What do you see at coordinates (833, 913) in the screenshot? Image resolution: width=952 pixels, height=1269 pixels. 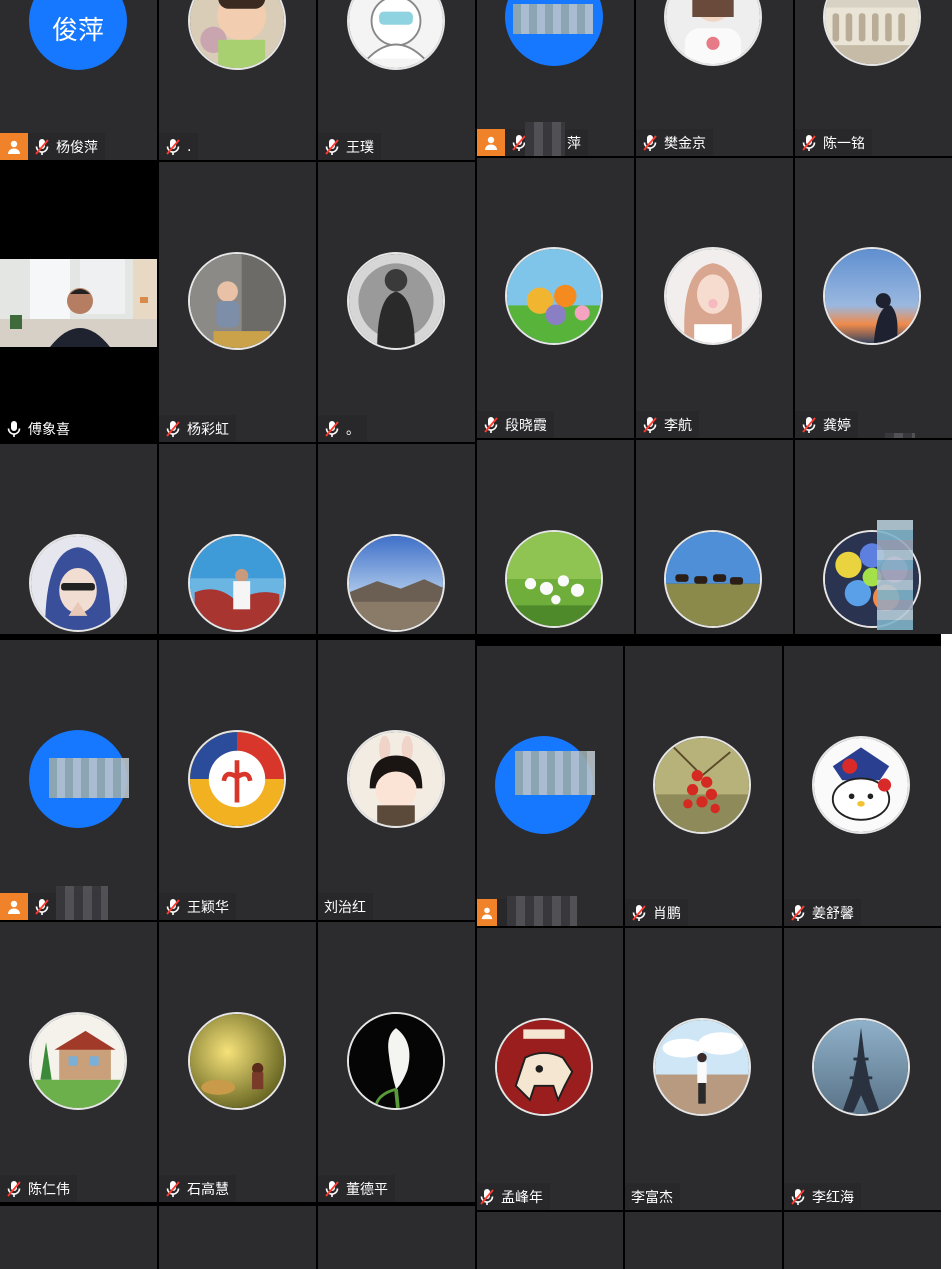 I see `participant-name: 姜舒馨` at bounding box center [833, 913].